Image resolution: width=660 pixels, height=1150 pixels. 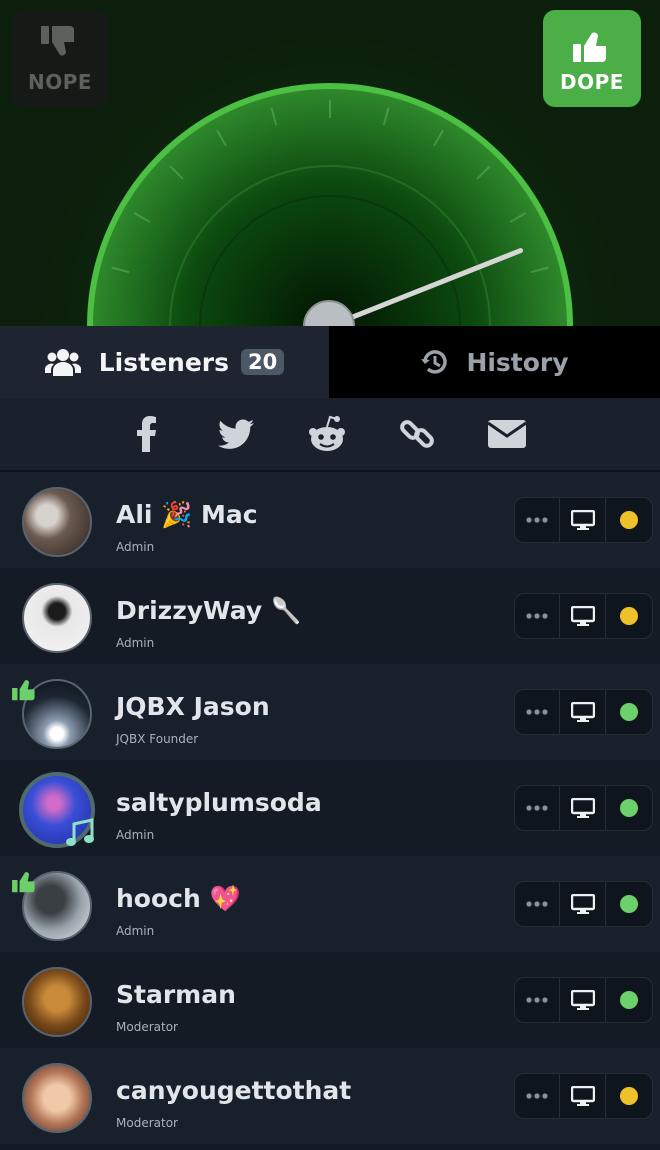 What do you see at coordinates (234, 1090) in the screenshot?
I see `listener-name: canyougettothat` at bounding box center [234, 1090].